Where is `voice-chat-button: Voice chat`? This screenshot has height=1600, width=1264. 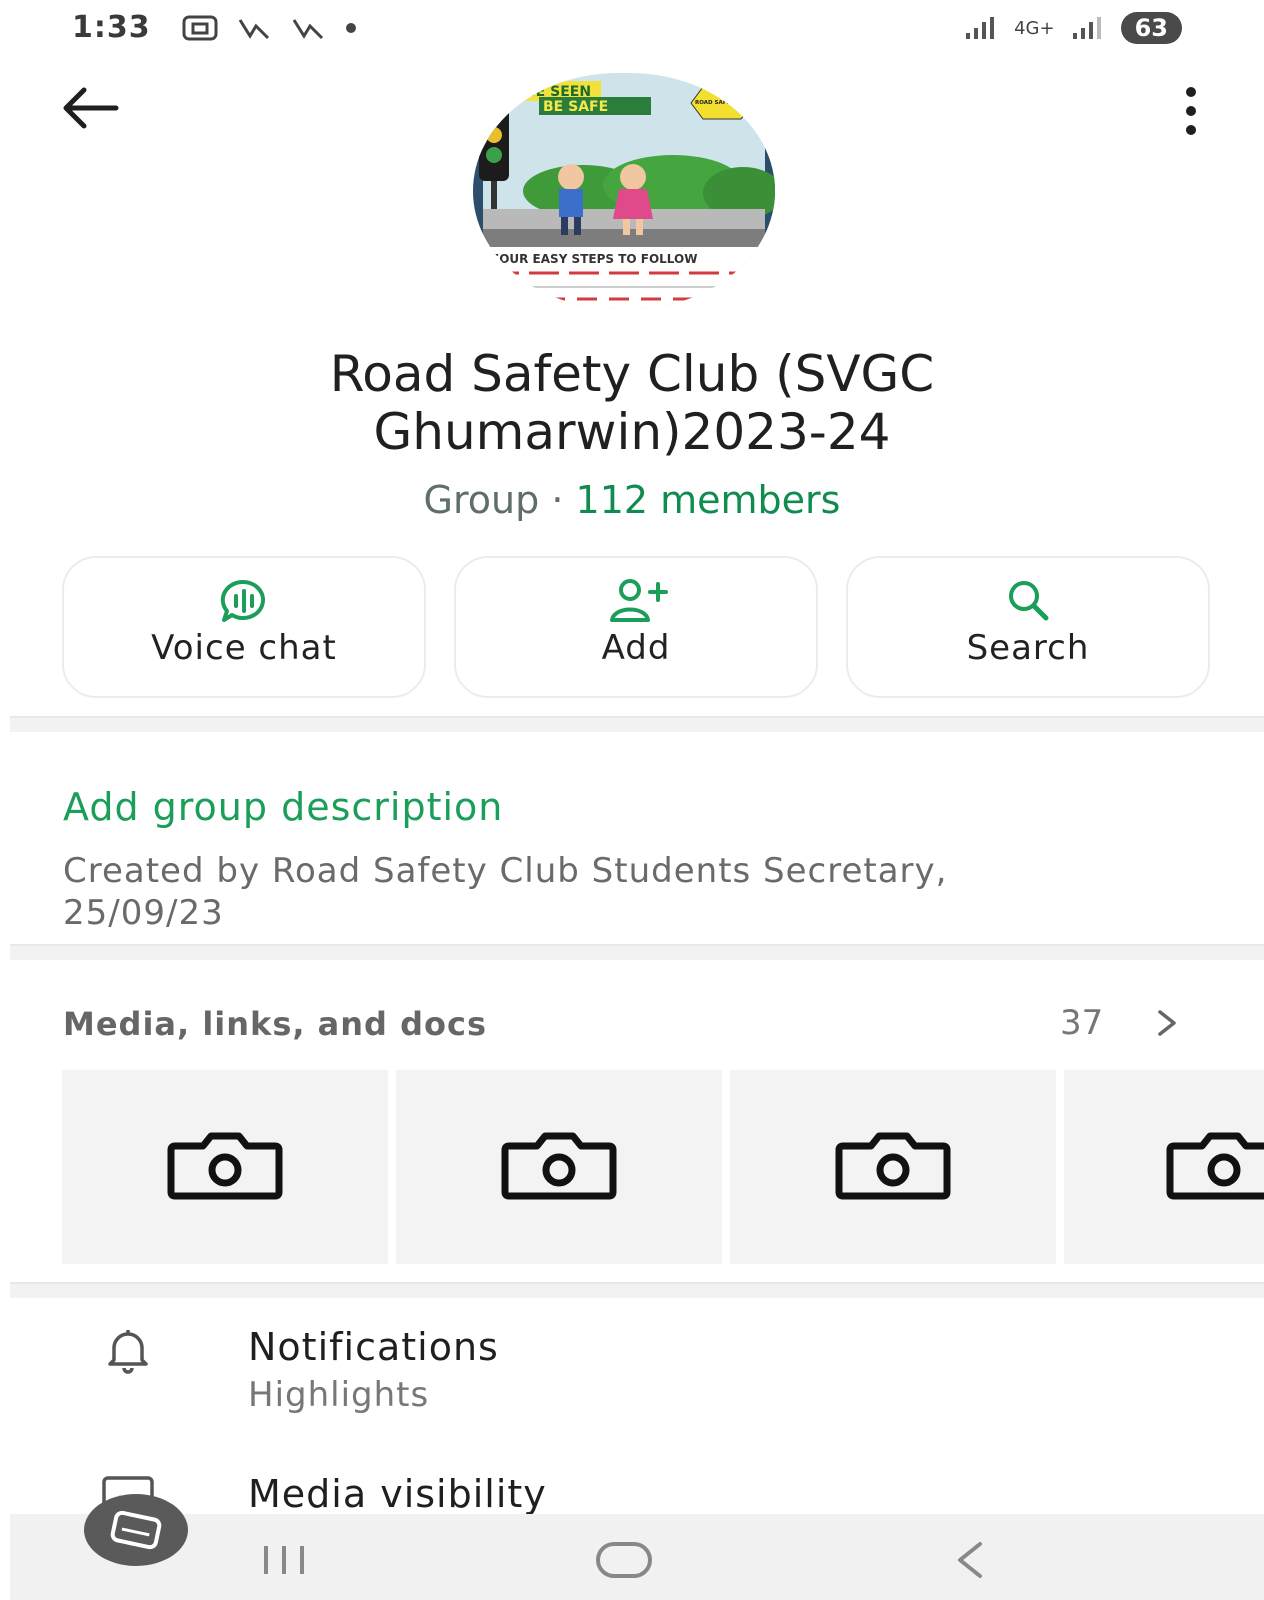 voice-chat-button: Voice chat is located at coordinates (244, 627).